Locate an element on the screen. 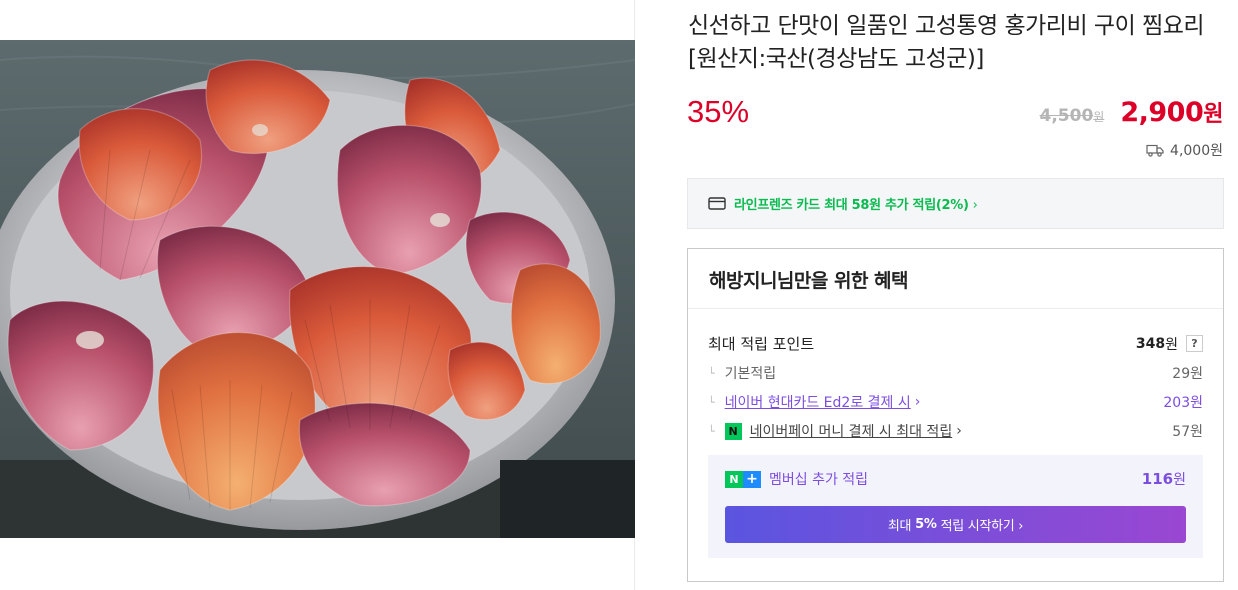 The image size is (1238, 590). button-percent: 5% is located at coordinates (926, 524).